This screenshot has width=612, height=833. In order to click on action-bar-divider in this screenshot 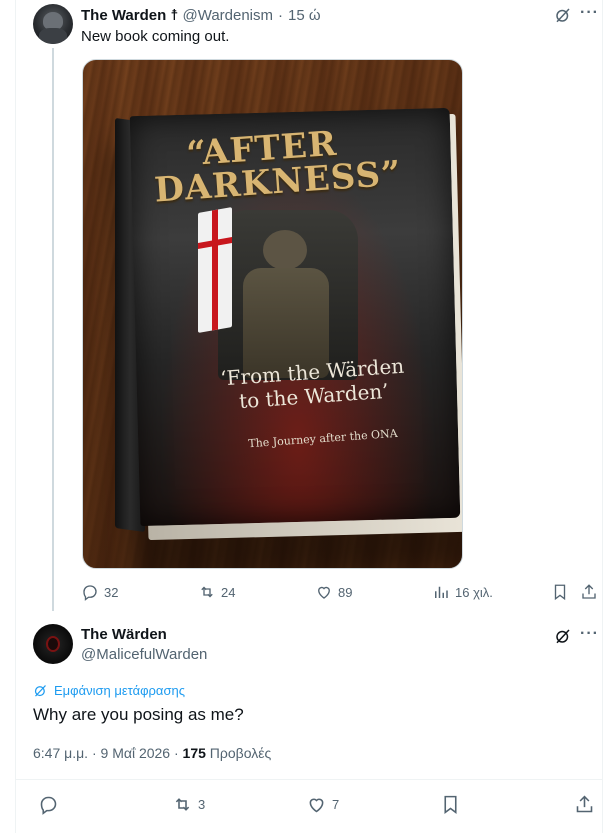, I will do `click(309, 779)`.